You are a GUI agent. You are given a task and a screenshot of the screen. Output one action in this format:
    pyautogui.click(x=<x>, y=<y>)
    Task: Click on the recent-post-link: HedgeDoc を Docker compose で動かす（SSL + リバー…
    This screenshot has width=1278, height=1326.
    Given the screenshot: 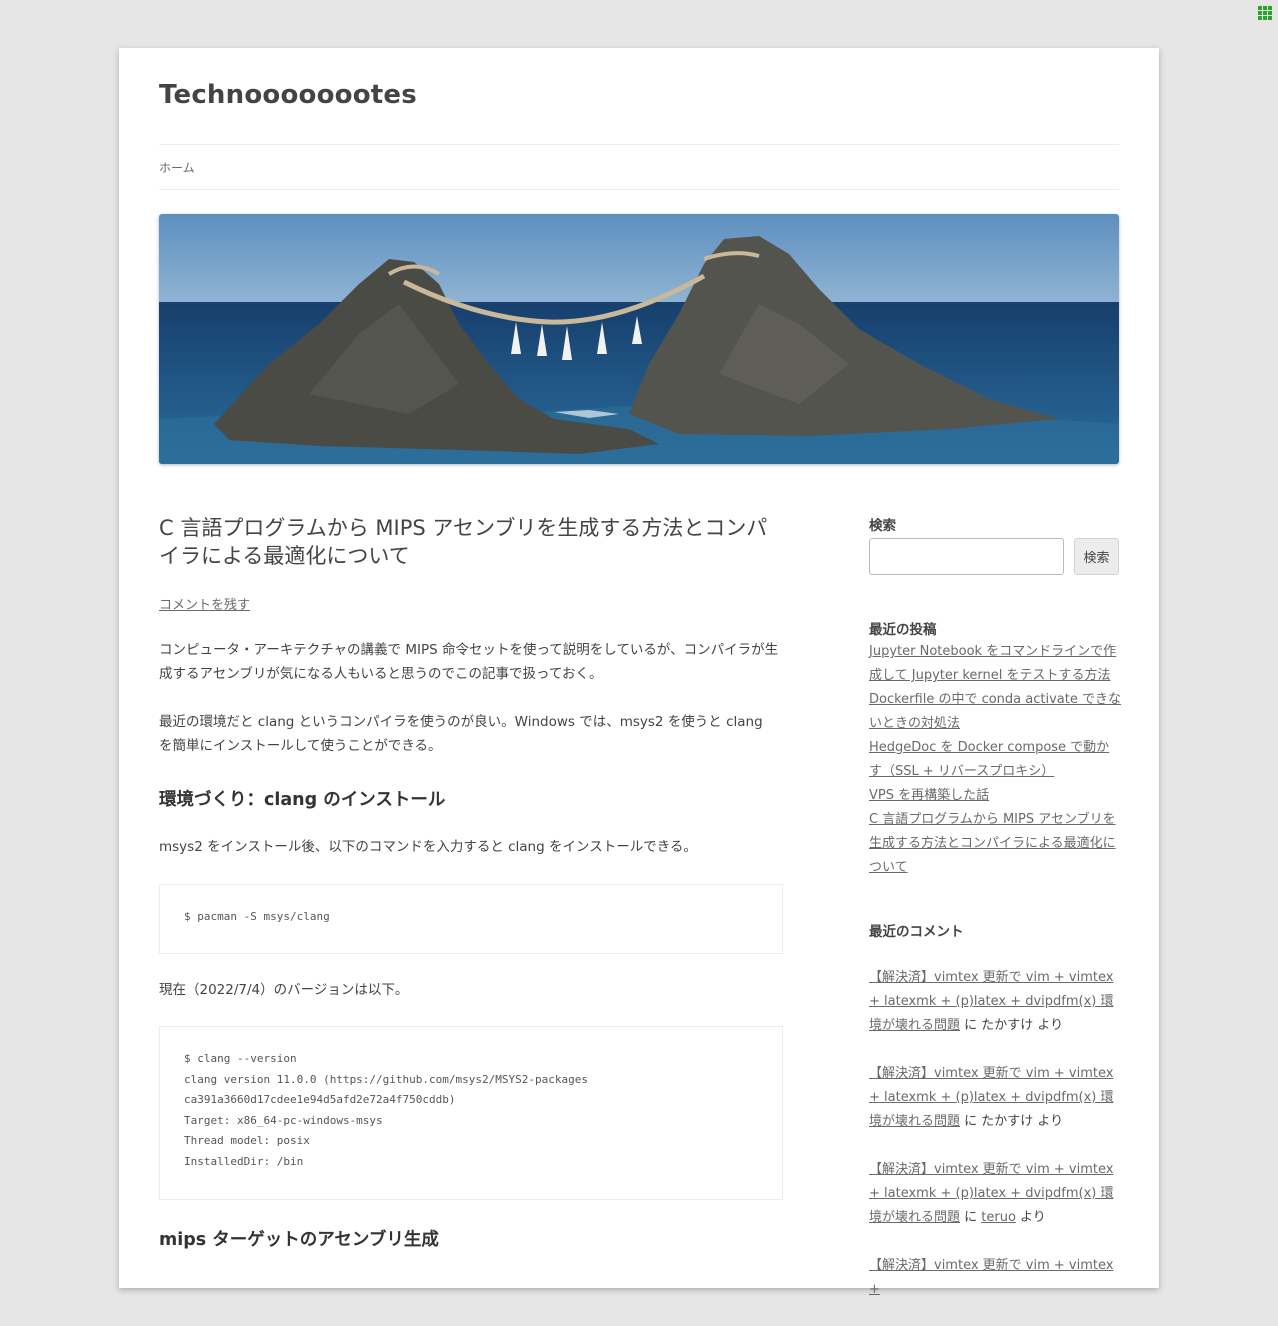 What is the action you would take?
    pyautogui.click(x=989, y=759)
    